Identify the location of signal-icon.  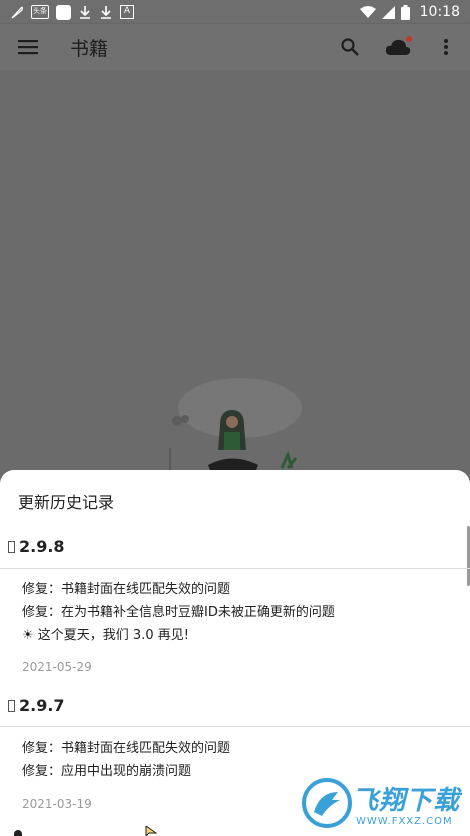
(388, 12).